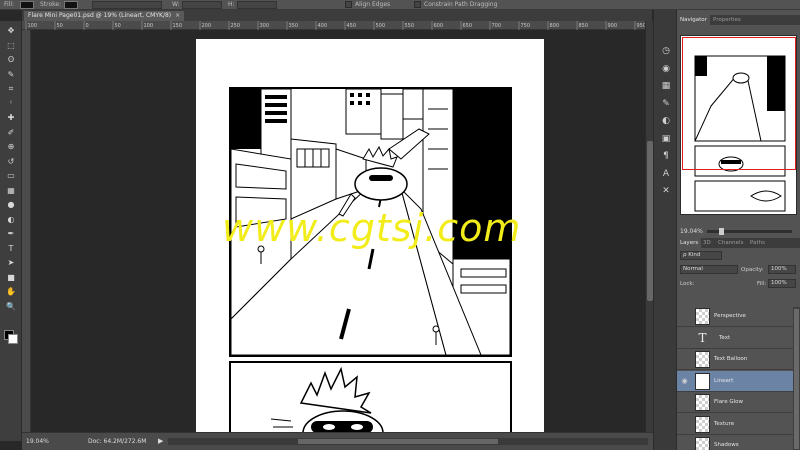 This screenshot has width=800, height=450. I want to click on navigator-thumbnail, so click(738, 125).